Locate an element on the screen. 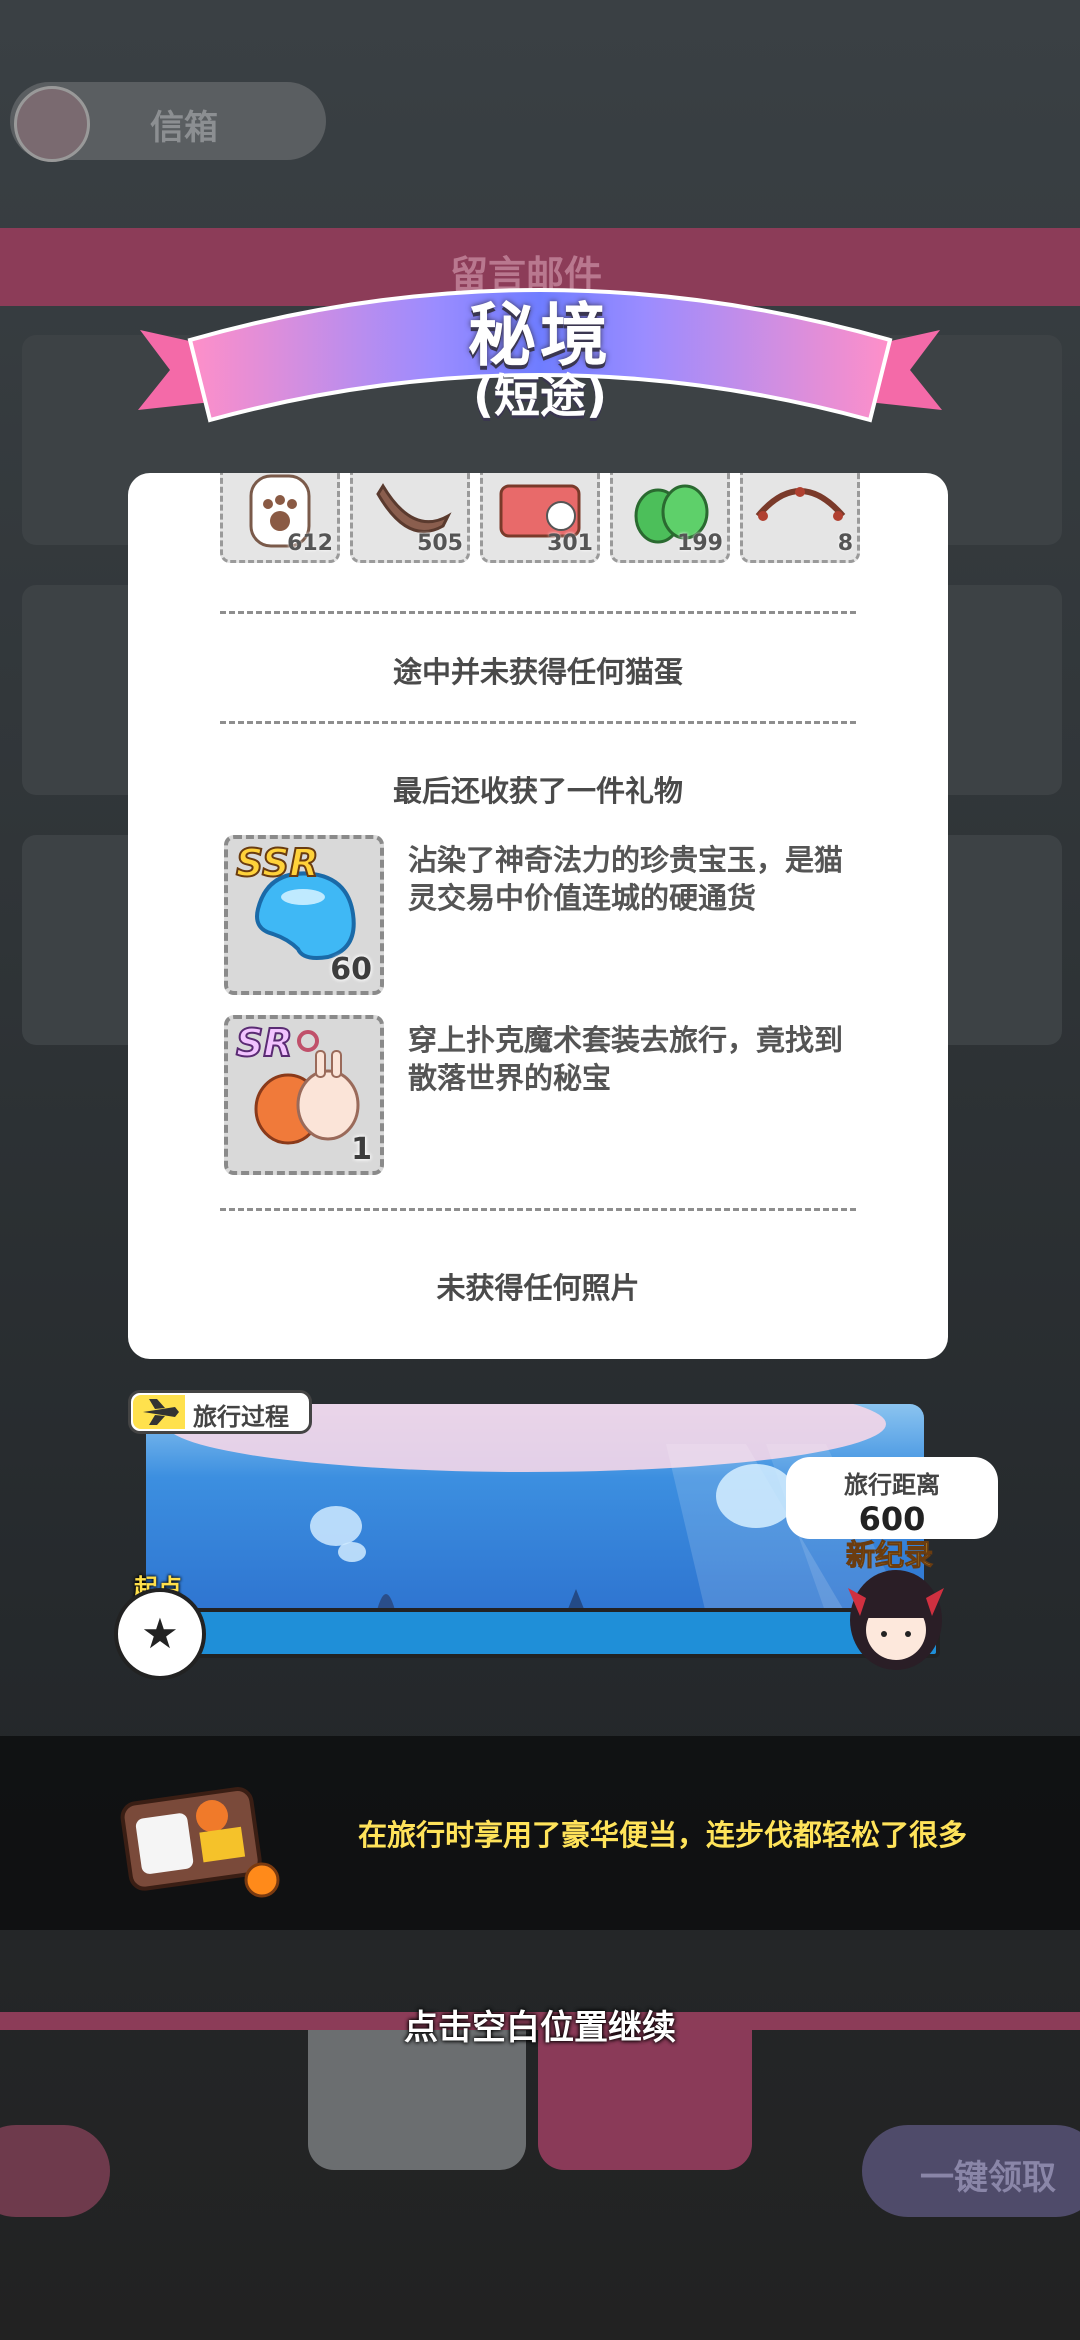 The width and height of the screenshot is (1080, 2340). bento-box-icon is located at coordinates (200, 1842).